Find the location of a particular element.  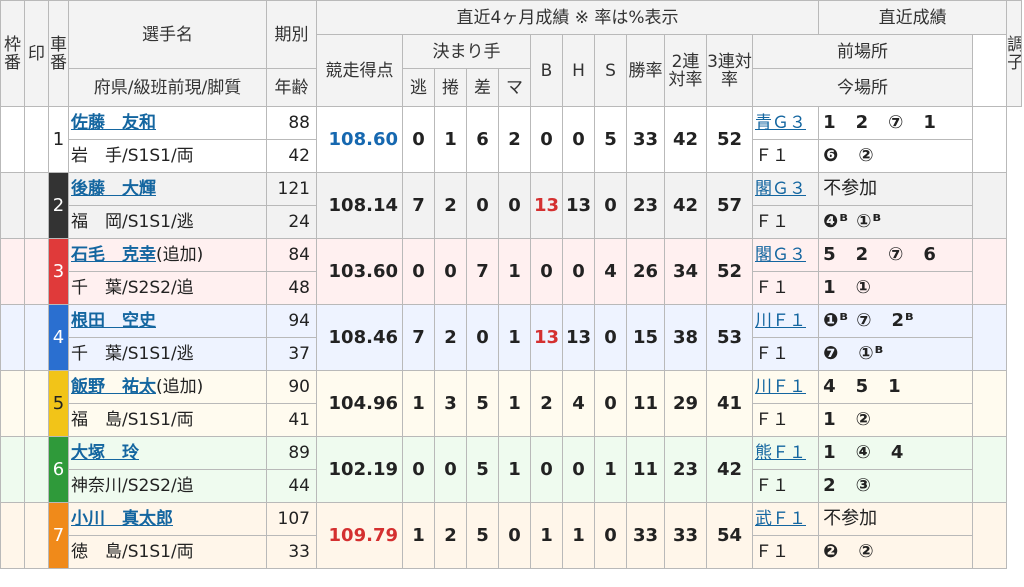

rider-name-link: 根田 空史 is located at coordinates (113, 321).